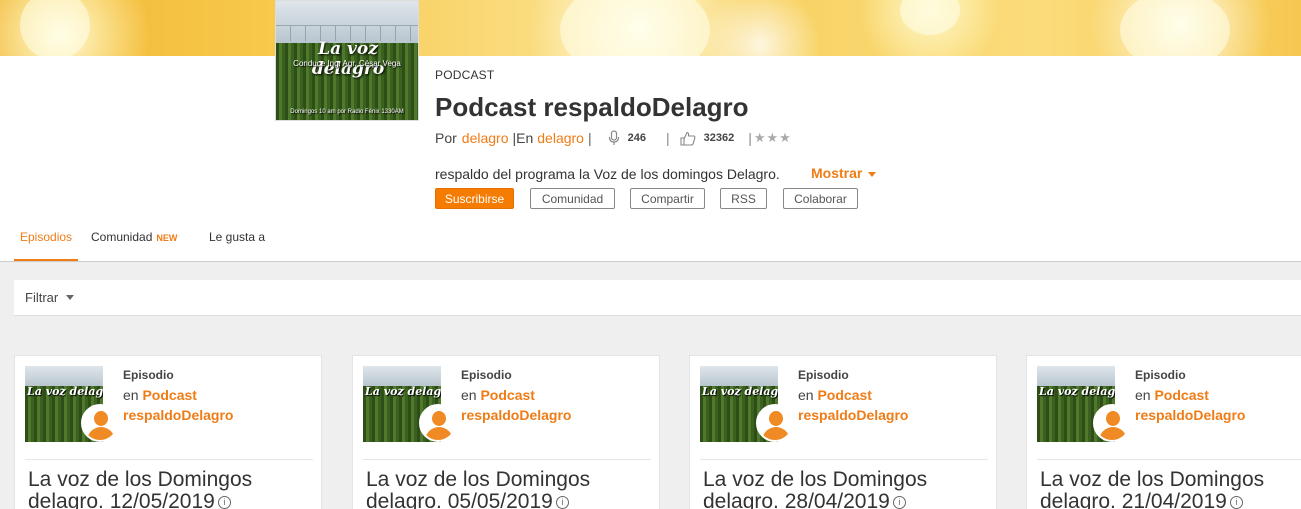  What do you see at coordinates (636, 138) in the screenshot?
I see `episodes-count-value: 246` at bounding box center [636, 138].